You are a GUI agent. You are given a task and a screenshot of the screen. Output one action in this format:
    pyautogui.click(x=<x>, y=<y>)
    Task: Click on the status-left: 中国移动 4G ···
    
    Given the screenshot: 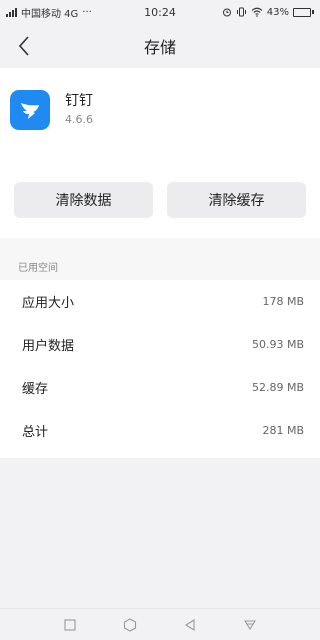 What is the action you would take?
    pyautogui.click(x=49, y=12)
    